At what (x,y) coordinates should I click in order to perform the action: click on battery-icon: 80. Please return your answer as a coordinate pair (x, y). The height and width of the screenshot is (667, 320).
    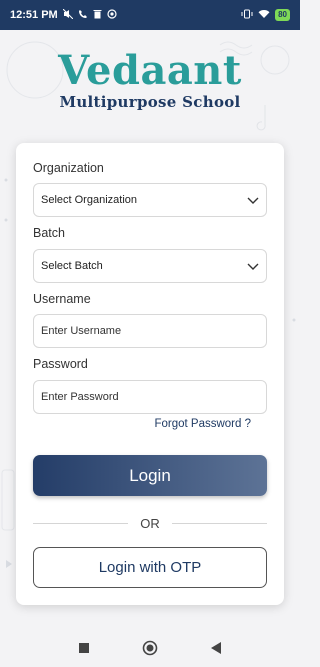
    Looking at the image, I should click on (282, 15).